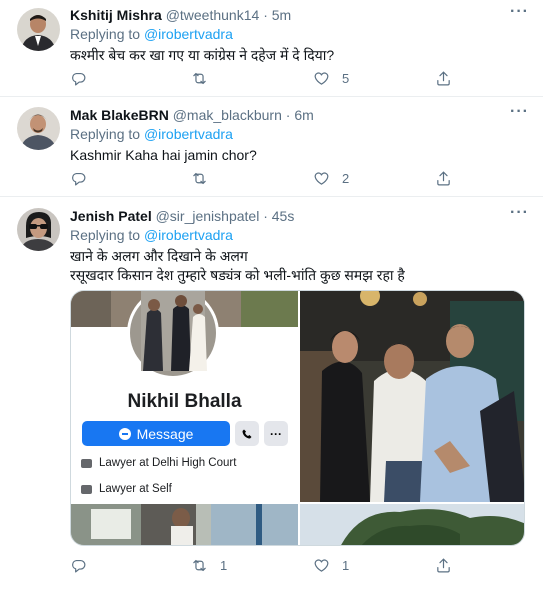 The width and height of the screenshot is (543, 591). I want to click on display-name: Jenish Patel, so click(111, 216).